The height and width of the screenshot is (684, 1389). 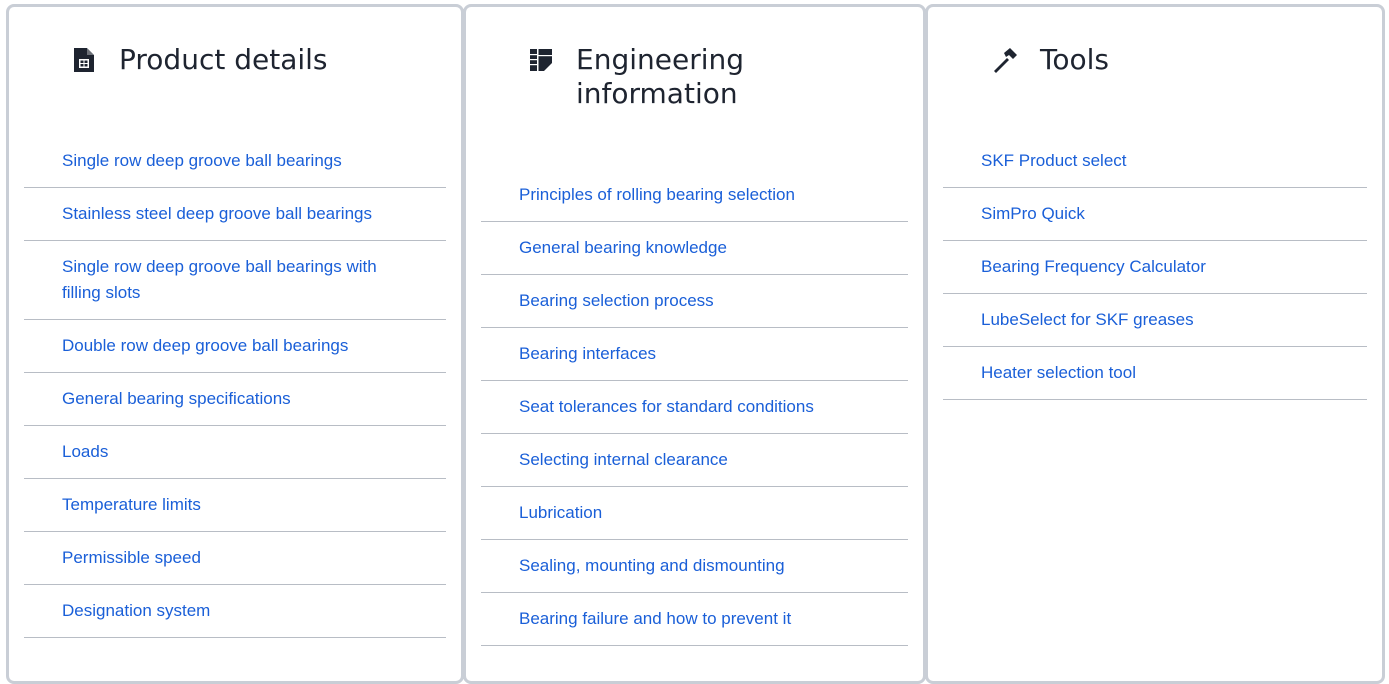 I want to click on product-details-heading: Product details, so click(x=199, y=60).